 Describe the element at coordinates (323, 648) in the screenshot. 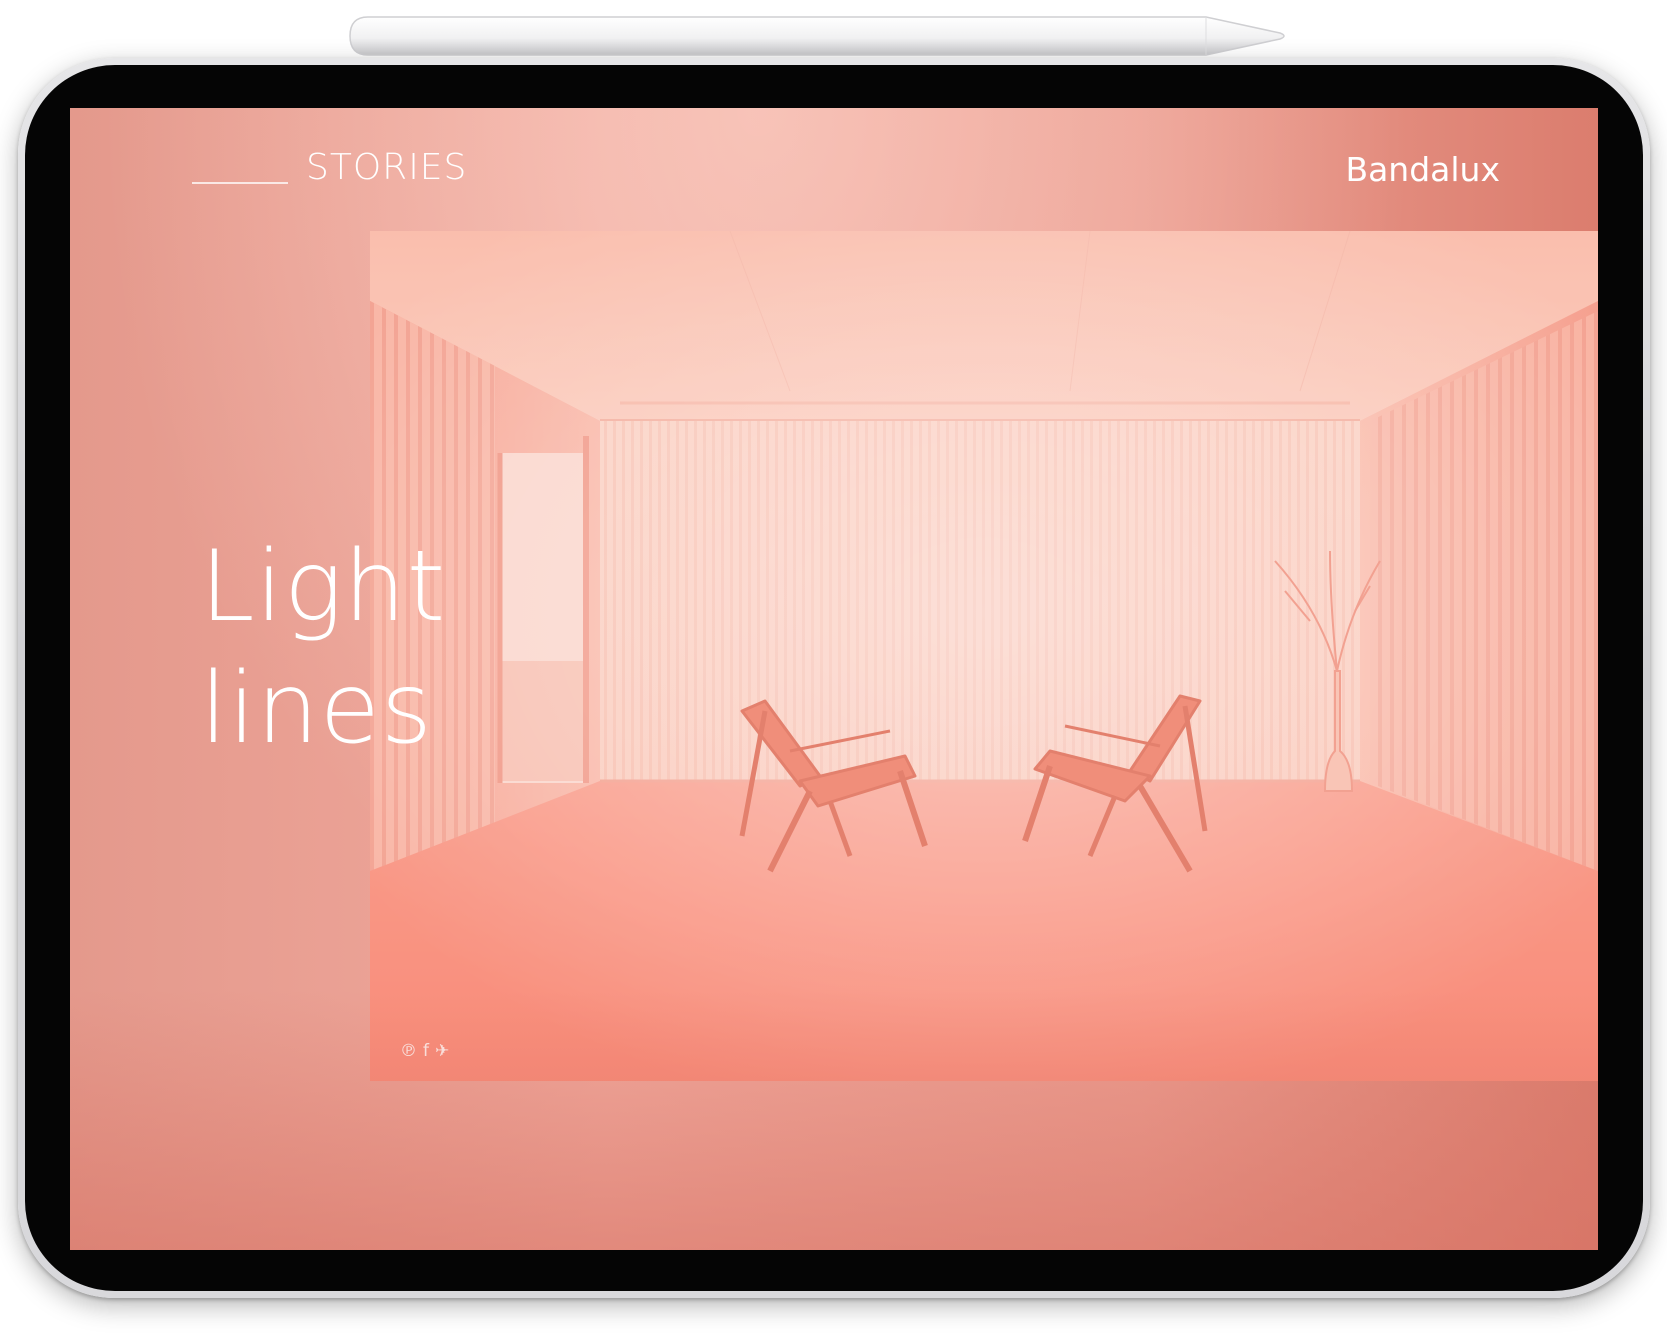

I see `hero-headline: Light lines` at that location.